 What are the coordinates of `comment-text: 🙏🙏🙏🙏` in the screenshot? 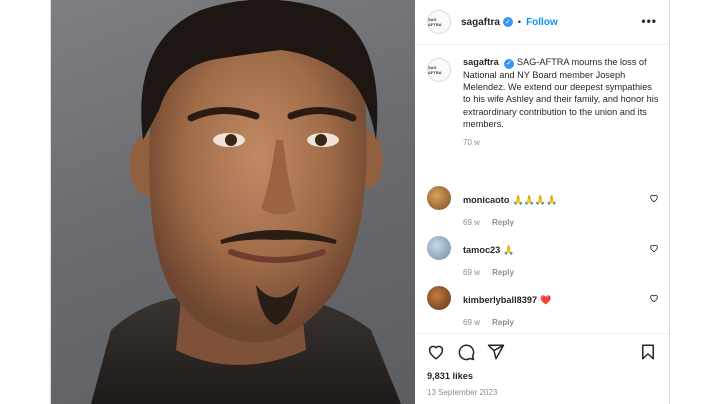 It's located at (535, 200).